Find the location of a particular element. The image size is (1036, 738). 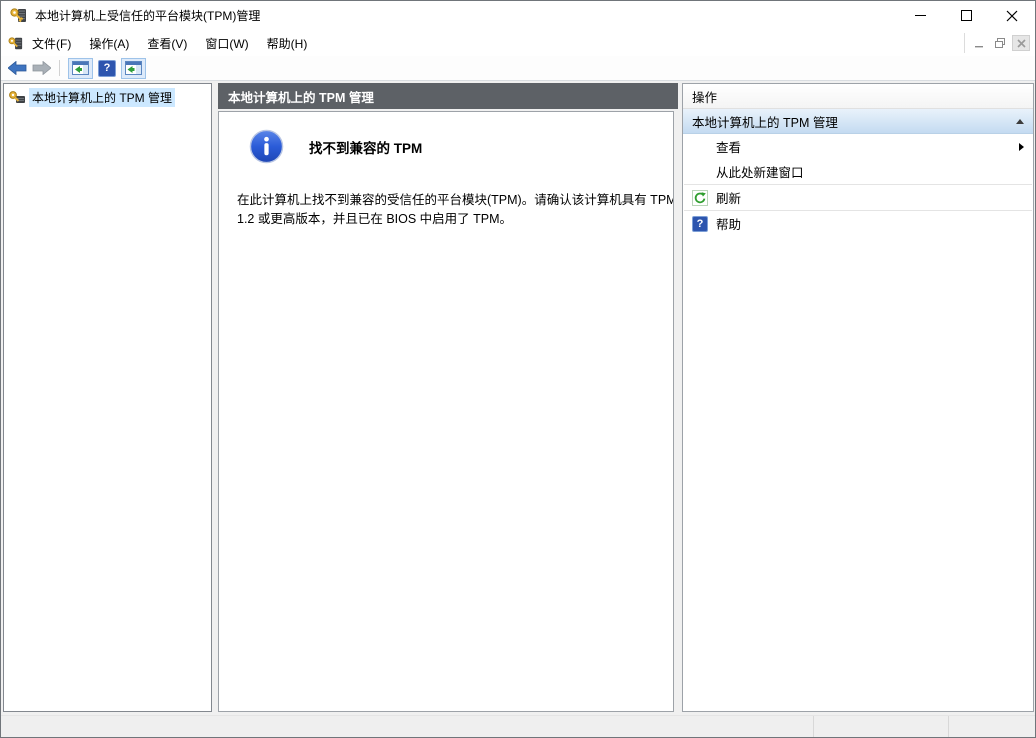

window-title: 本地计算机上受信任的平台模块(TPM)管理 is located at coordinates (148, 16).